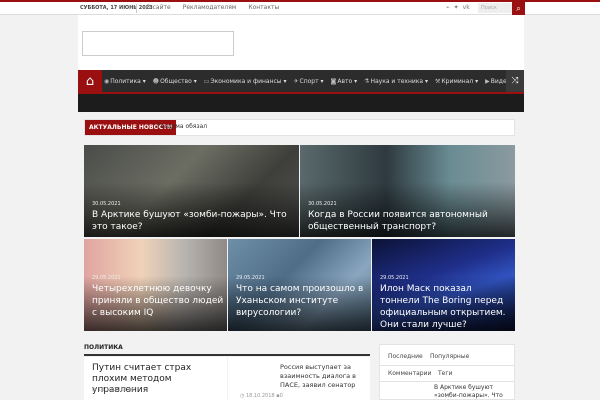 The height and width of the screenshot is (400, 600). Describe the element at coordinates (405, 356) in the screenshot. I see `tab-latest: Последние` at that location.